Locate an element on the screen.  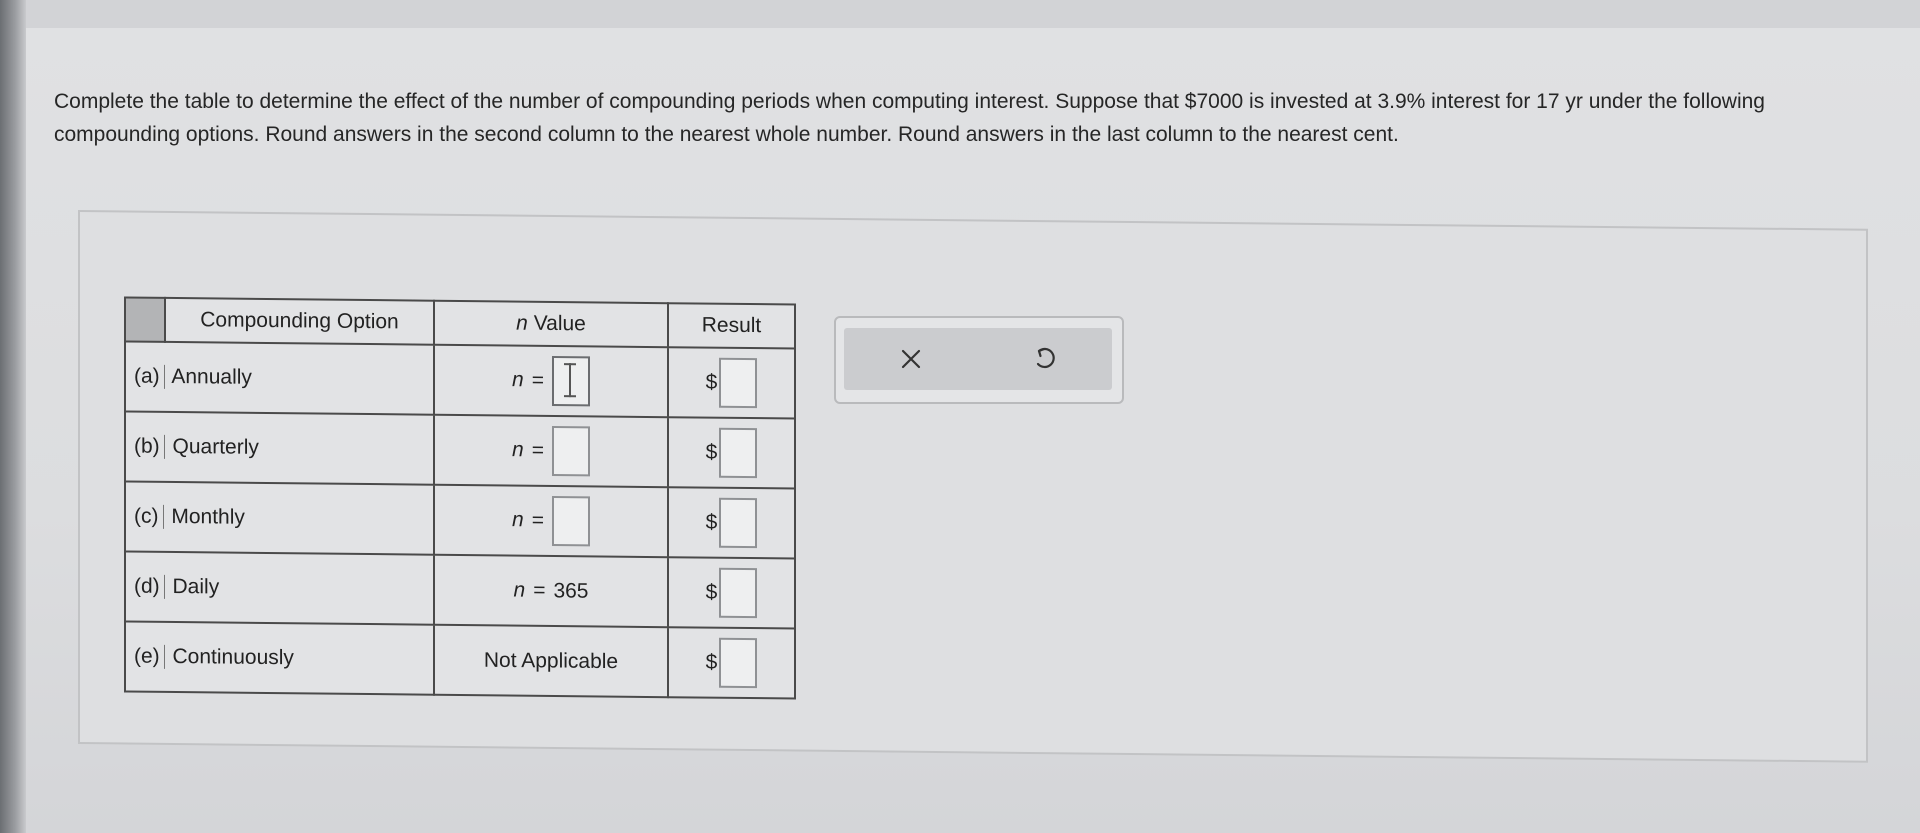
header-n-value: n Value is located at coordinates (551, 324).